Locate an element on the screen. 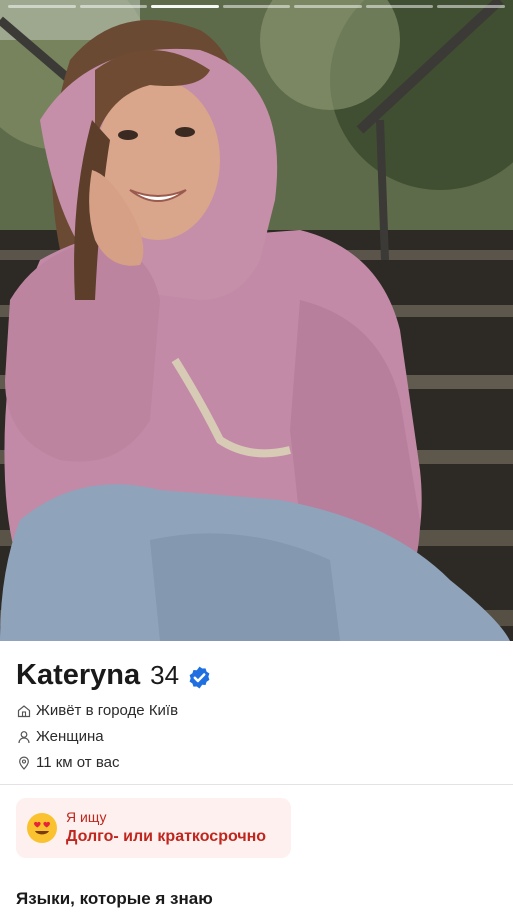 Image resolution: width=513 pixels, height=912 pixels. detail-distance-text: 11 км от вас is located at coordinates (78, 762).